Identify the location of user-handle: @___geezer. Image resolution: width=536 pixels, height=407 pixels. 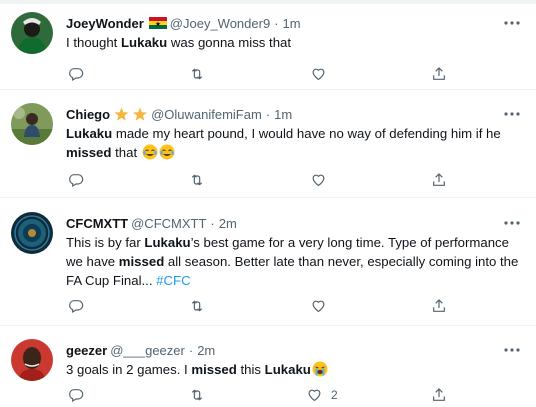
(147, 350).